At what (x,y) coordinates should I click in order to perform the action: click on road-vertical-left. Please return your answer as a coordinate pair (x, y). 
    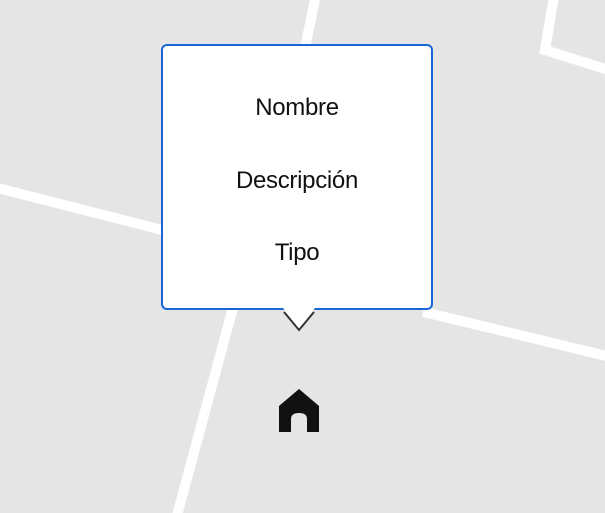
    Looking at the image, I should click on (207, 403).